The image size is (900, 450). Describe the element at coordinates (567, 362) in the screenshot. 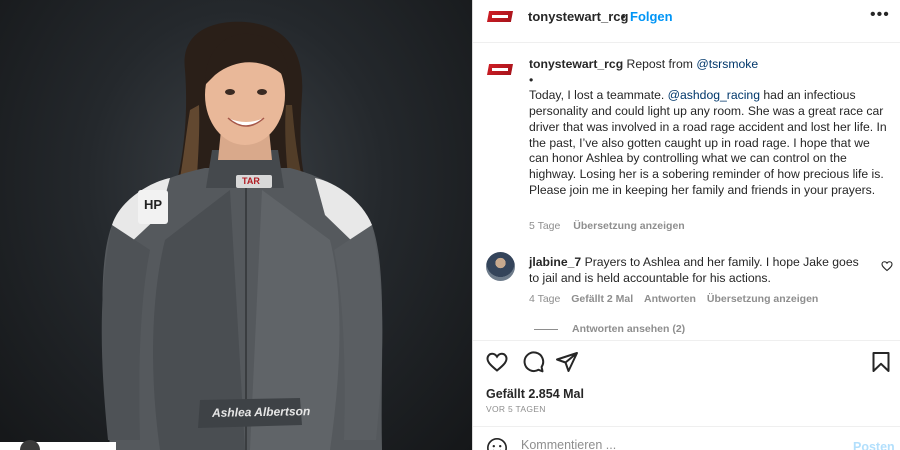

I see `share-send-icon` at that location.